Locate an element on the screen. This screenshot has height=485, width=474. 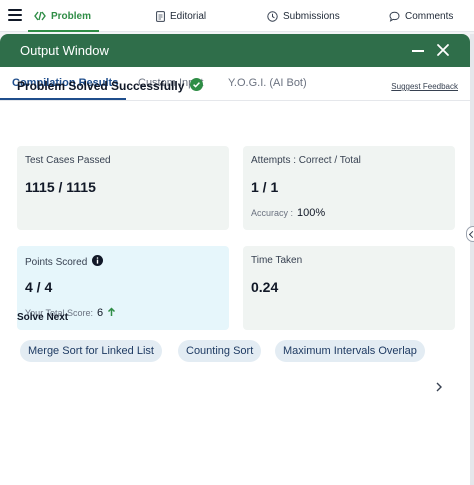
tab-problem: Problem is located at coordinates (63, 16).